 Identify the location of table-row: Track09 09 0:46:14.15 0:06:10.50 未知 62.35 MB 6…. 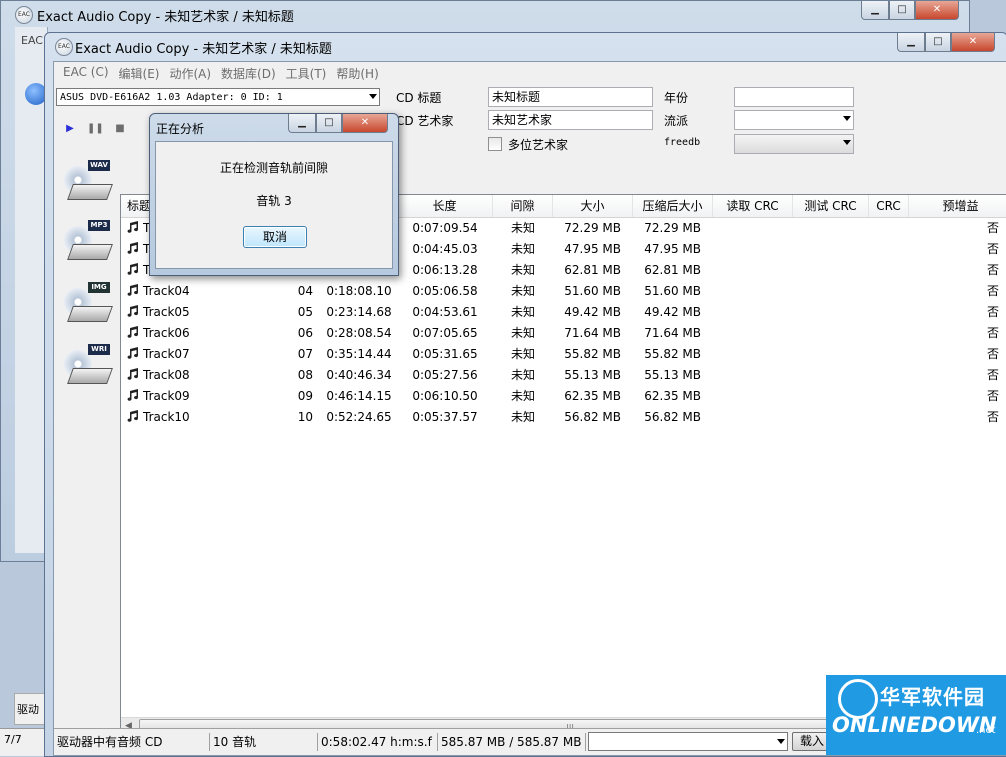
(563, 396).